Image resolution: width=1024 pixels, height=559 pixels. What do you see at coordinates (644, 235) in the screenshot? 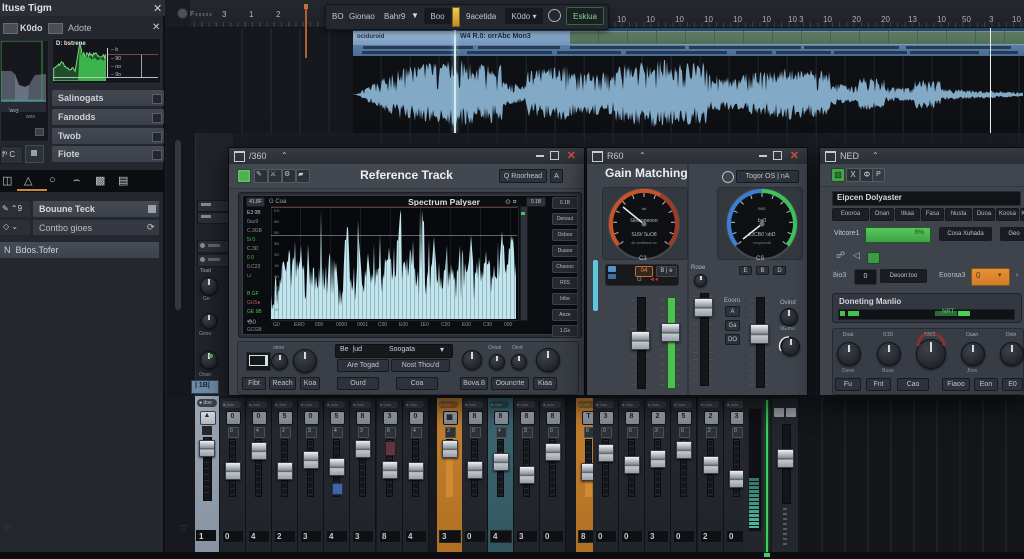
I see `svg-text: SU9/ SuO8` at bounding box center [644, 235].